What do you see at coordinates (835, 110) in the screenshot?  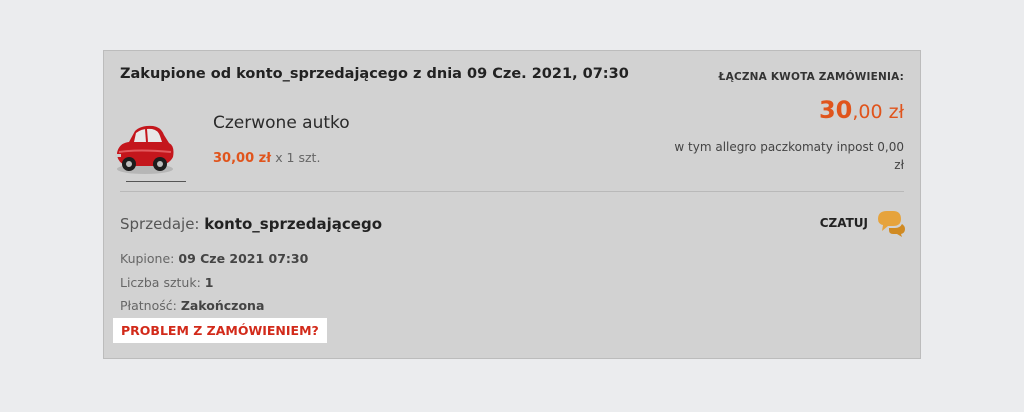 I see `order-total-integer: 30` at bounding box center [835, 110].